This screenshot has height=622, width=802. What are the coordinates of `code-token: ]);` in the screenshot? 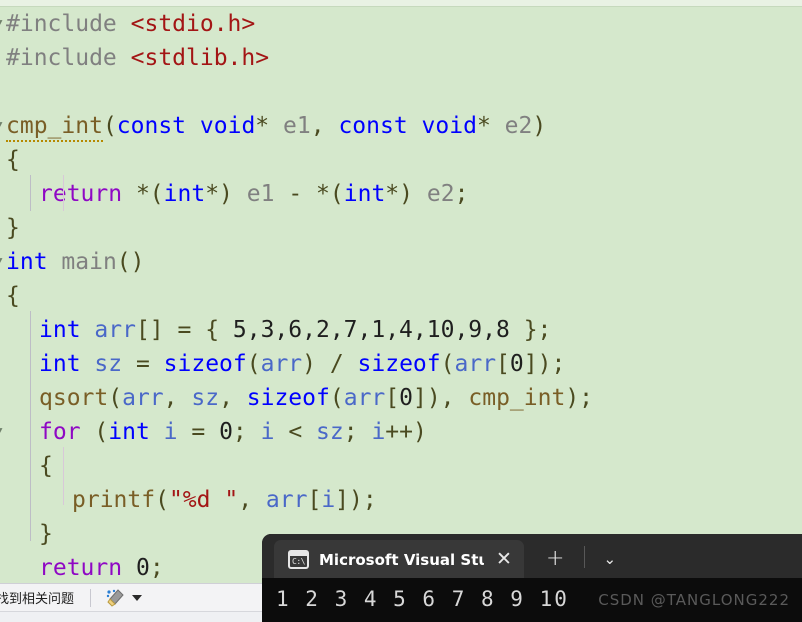 It's located at (544, 364).